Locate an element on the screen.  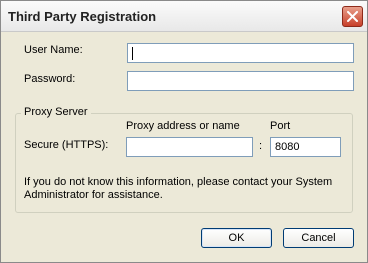
text-cursor is located at coordinates (132, 53).